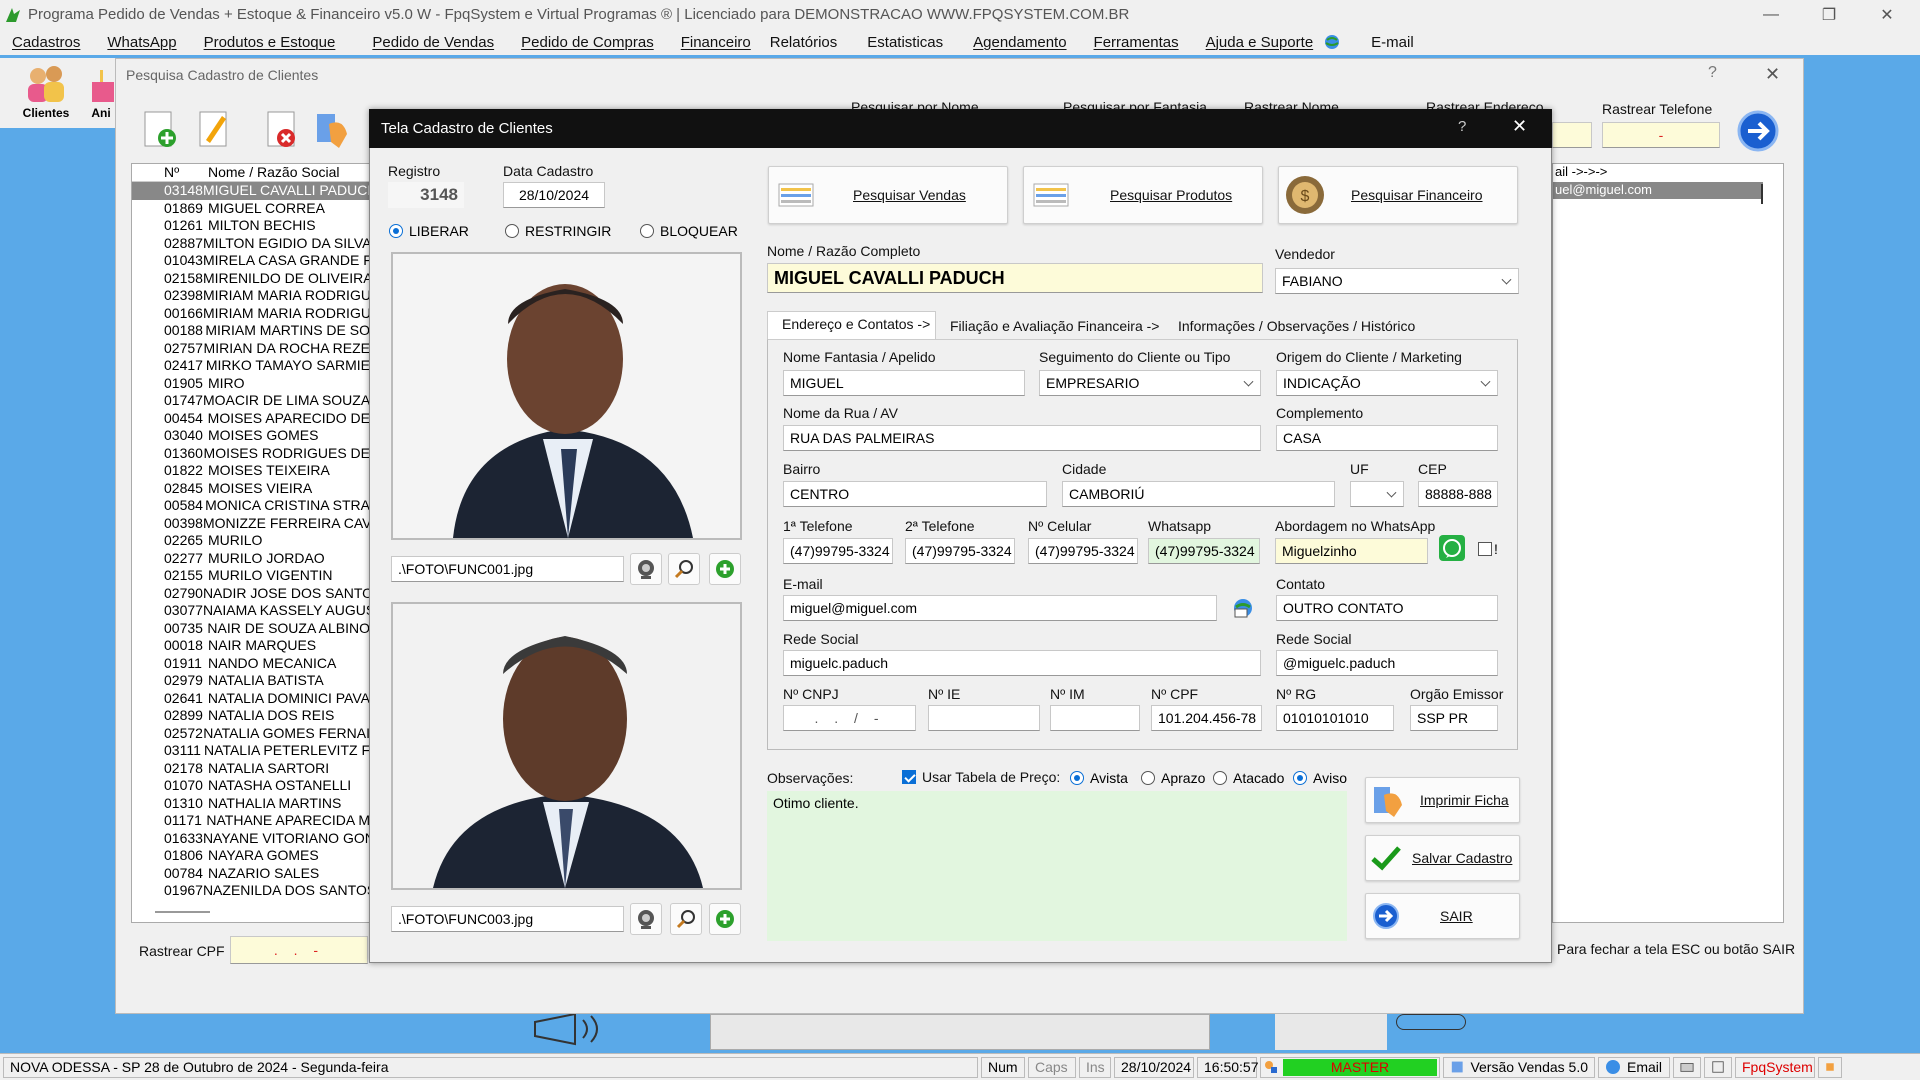  I want to click on menu-pedido-vendas: Pedido de Vendas, so click(433, 42).